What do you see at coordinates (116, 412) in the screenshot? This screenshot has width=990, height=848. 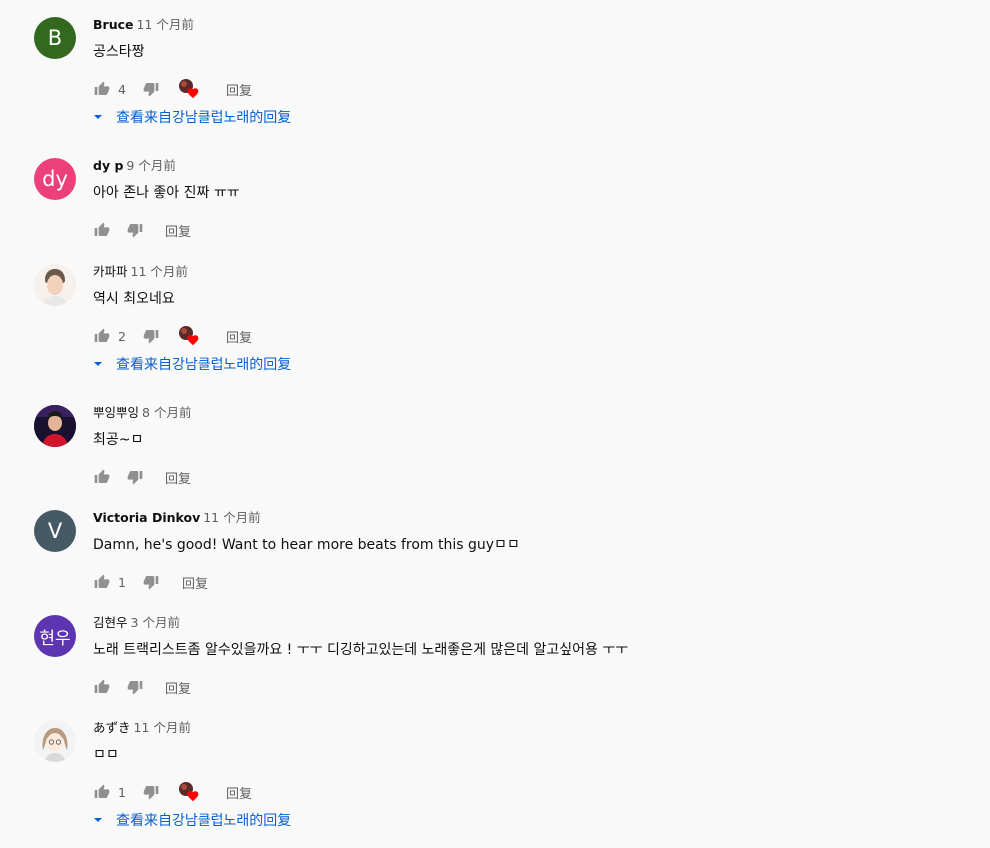 I see `author-name: 뿌잉뿌잉` at bounding box center [116, 412].